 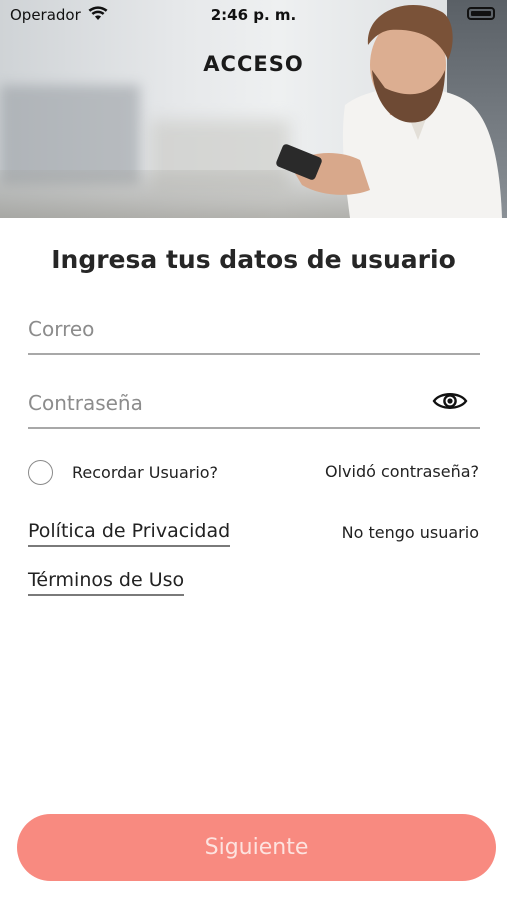 I want to click on eye-icon, so click(x=450, y=401).